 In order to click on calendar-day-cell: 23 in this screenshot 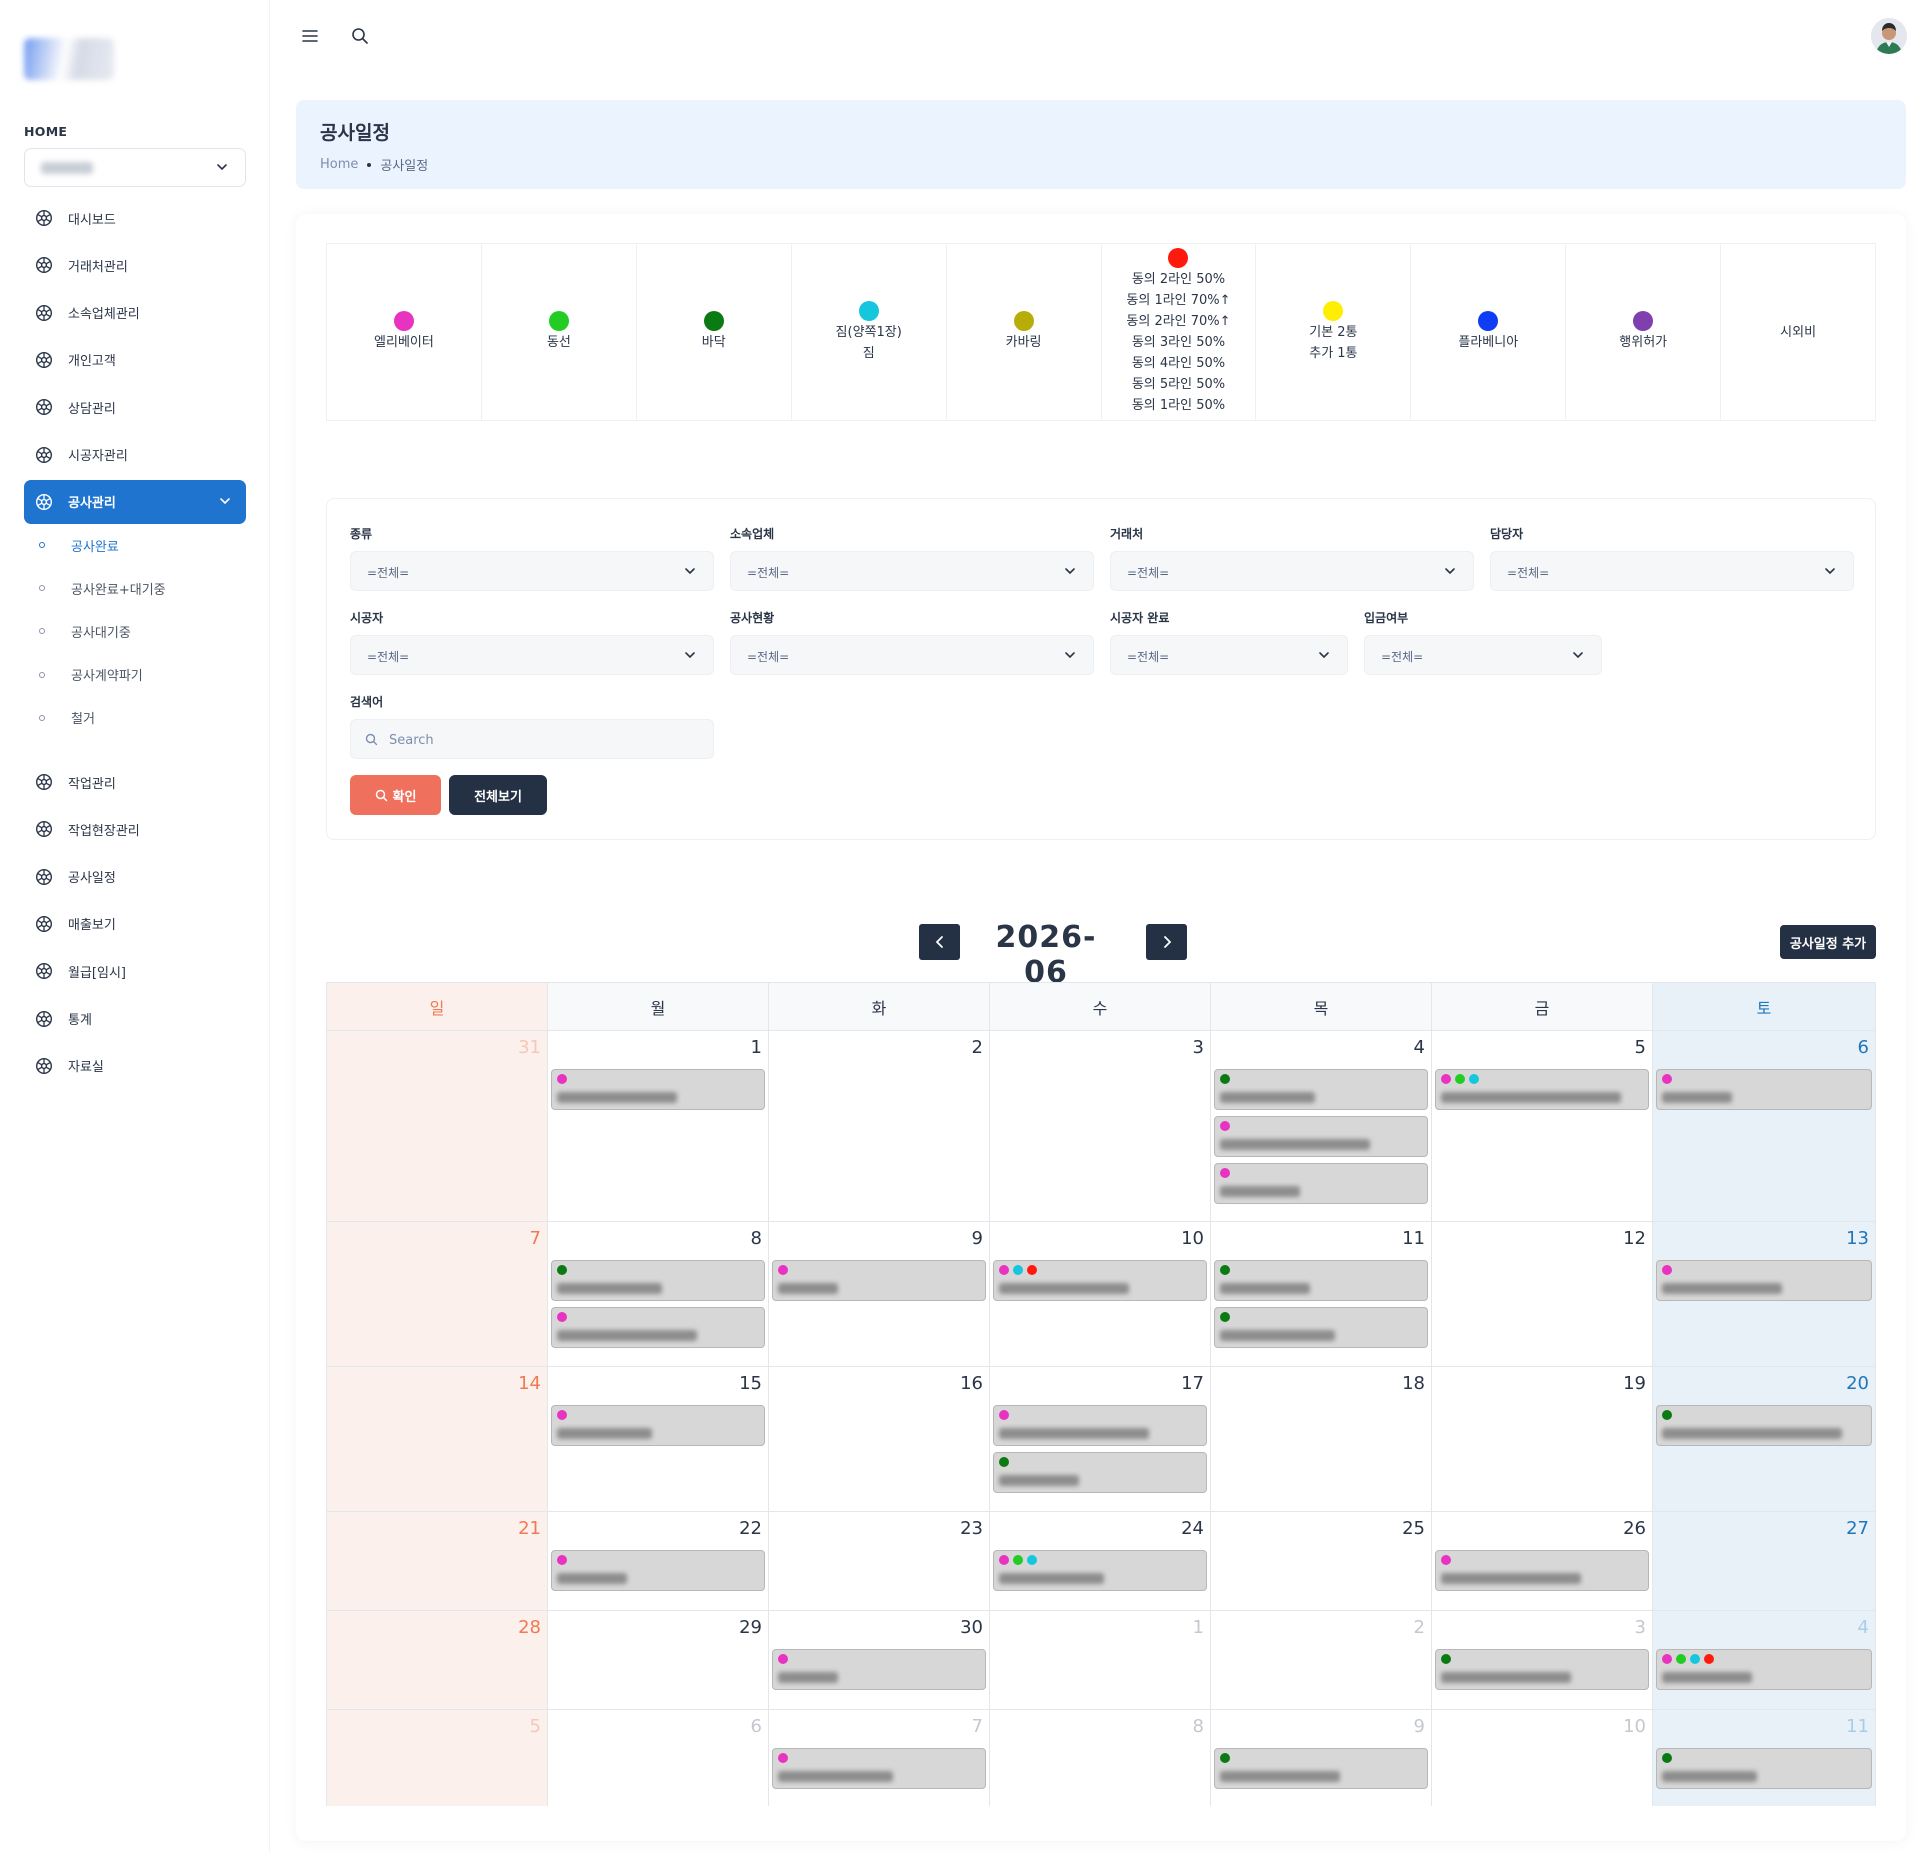, I will do `click(879, 1561)`.